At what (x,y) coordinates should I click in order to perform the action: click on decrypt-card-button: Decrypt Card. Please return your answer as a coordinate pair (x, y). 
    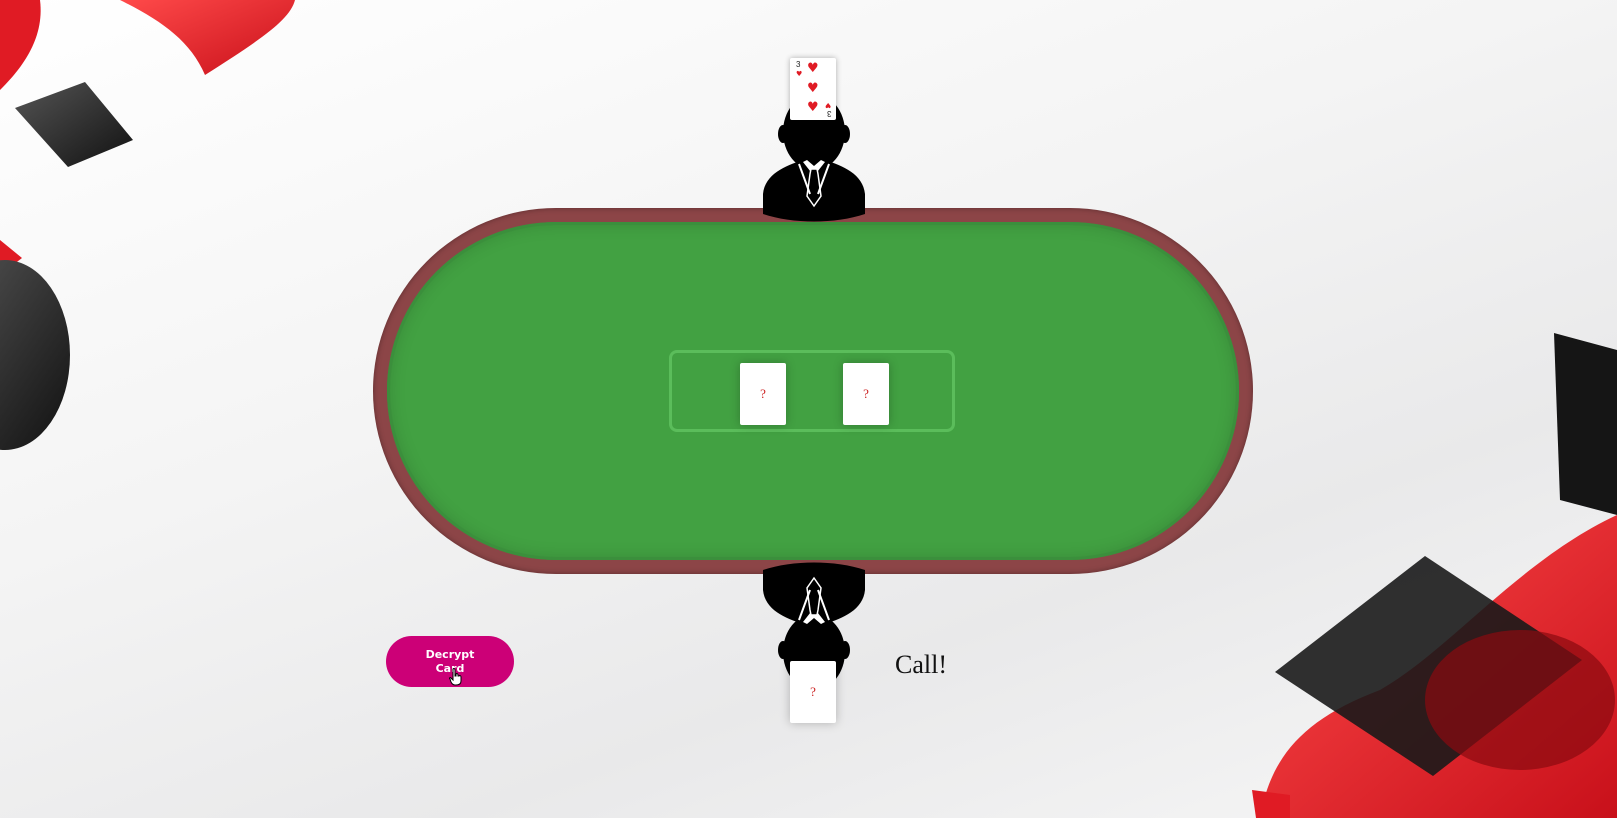
    Looking at the image, I should click on (450, 661).